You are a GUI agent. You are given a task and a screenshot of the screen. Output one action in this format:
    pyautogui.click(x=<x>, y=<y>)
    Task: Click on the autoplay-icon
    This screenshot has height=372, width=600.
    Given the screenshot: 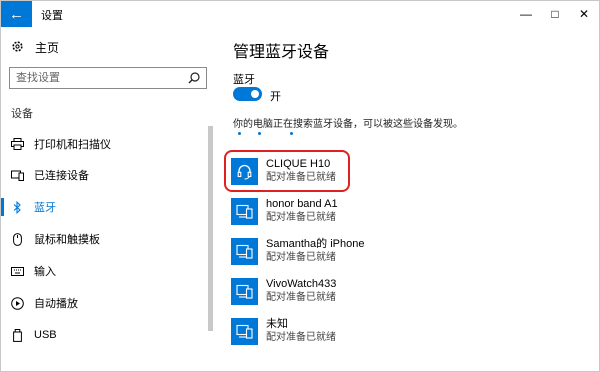 What is the action you would take?
    pyautogui.click(x=17, y=303)
    